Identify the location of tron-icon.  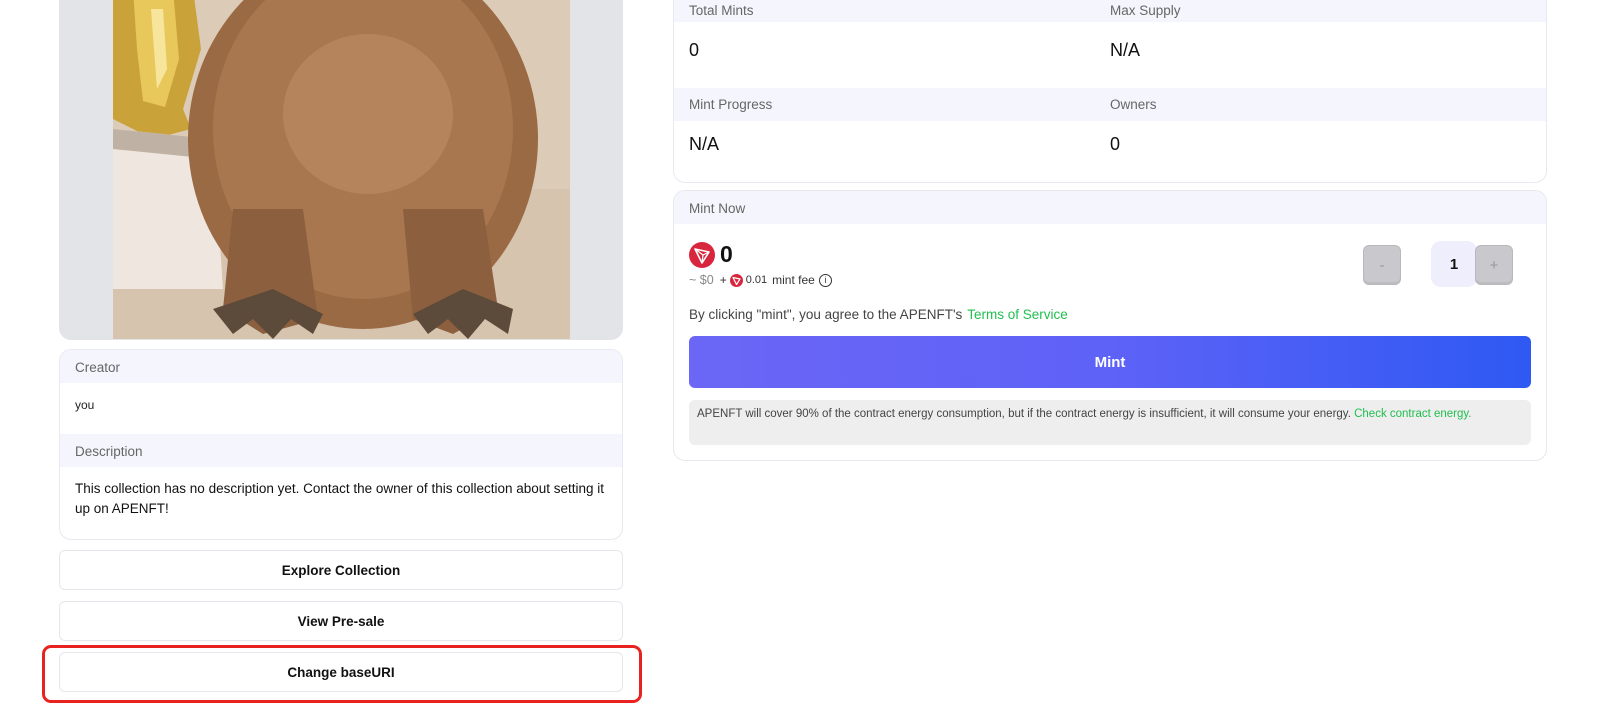
(702, 254).